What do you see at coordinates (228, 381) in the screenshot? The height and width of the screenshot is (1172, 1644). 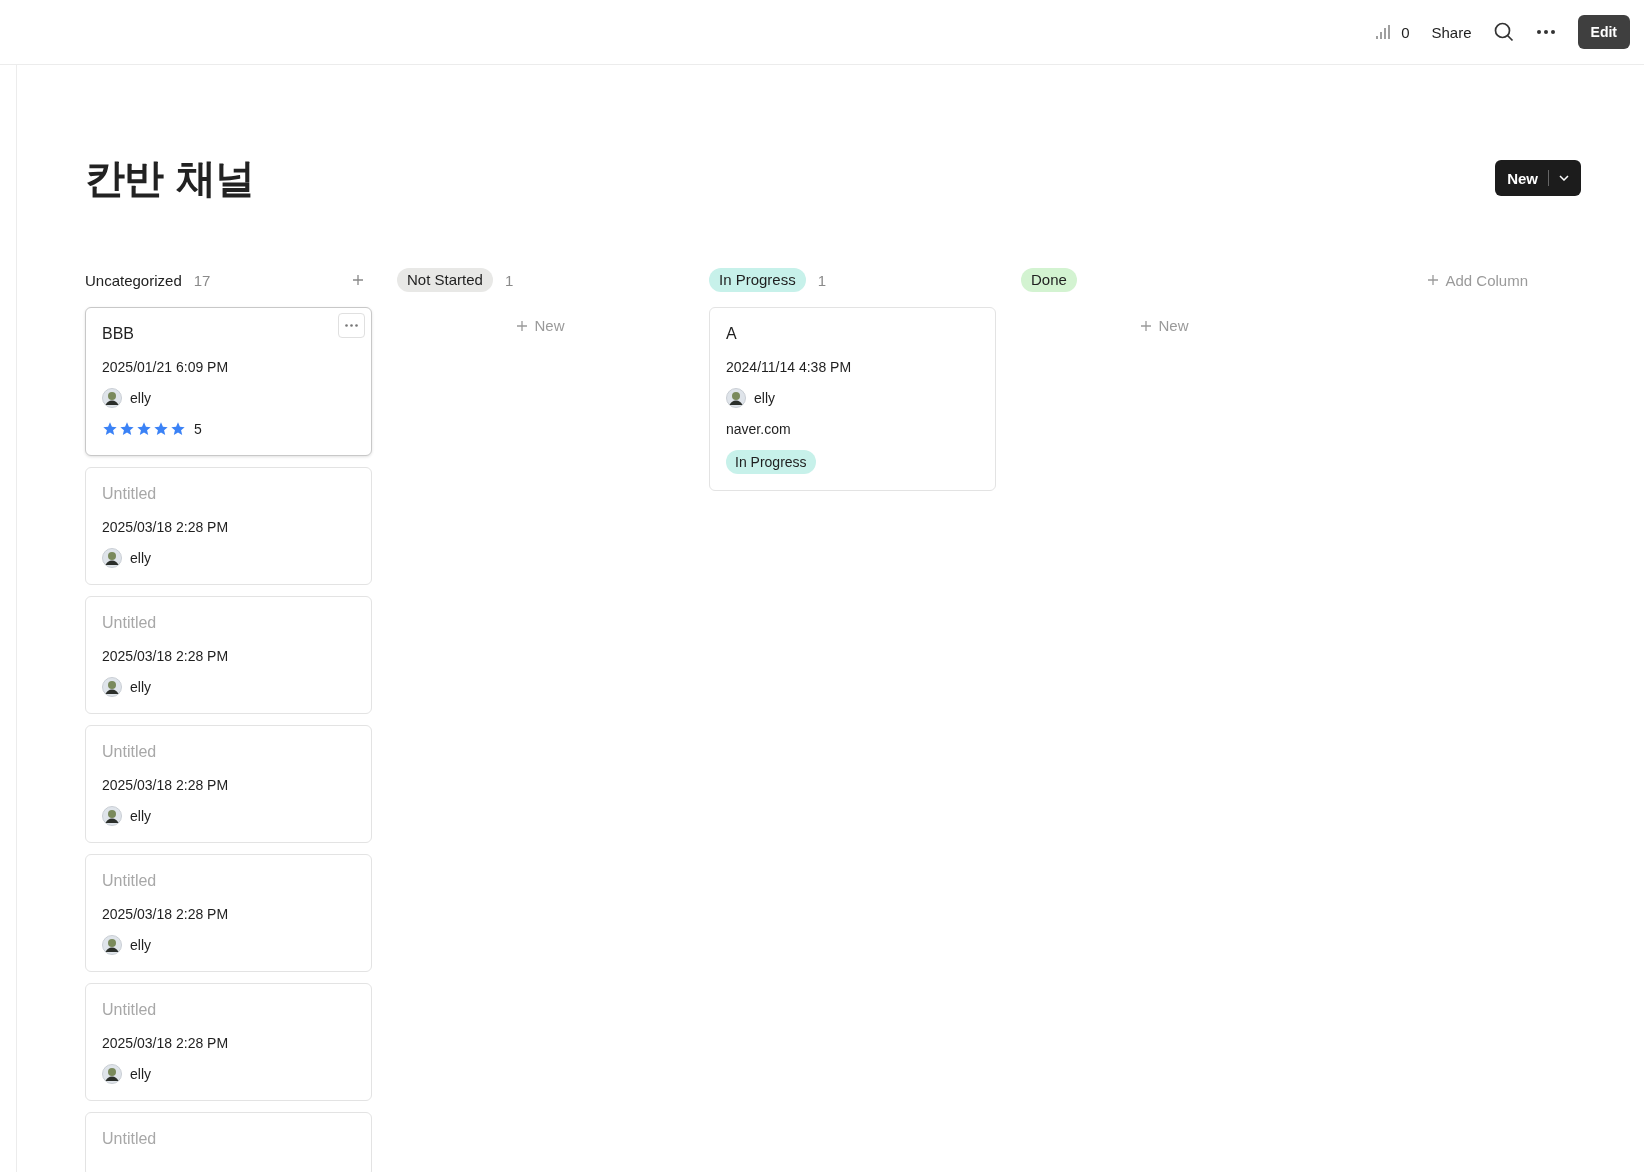 I see `kanban-card: BBB 2025/01/21 6:09 PM elly 5` at bounding box center [228, 381].